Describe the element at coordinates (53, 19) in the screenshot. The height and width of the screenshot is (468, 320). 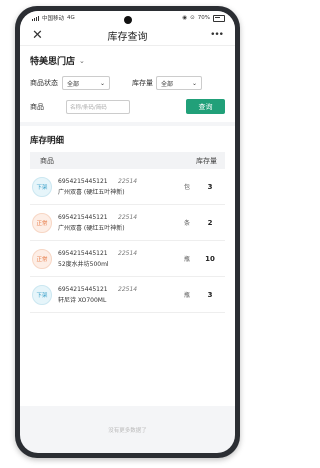
I see `carrier-label: 中国移动` at that location.